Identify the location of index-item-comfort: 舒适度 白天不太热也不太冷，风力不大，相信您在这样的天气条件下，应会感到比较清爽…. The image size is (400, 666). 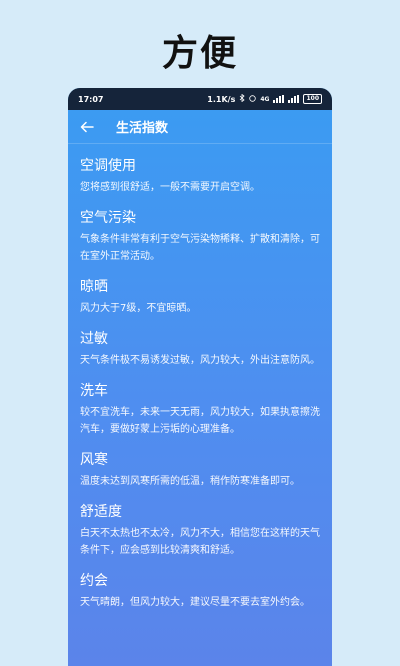
(200, 530).